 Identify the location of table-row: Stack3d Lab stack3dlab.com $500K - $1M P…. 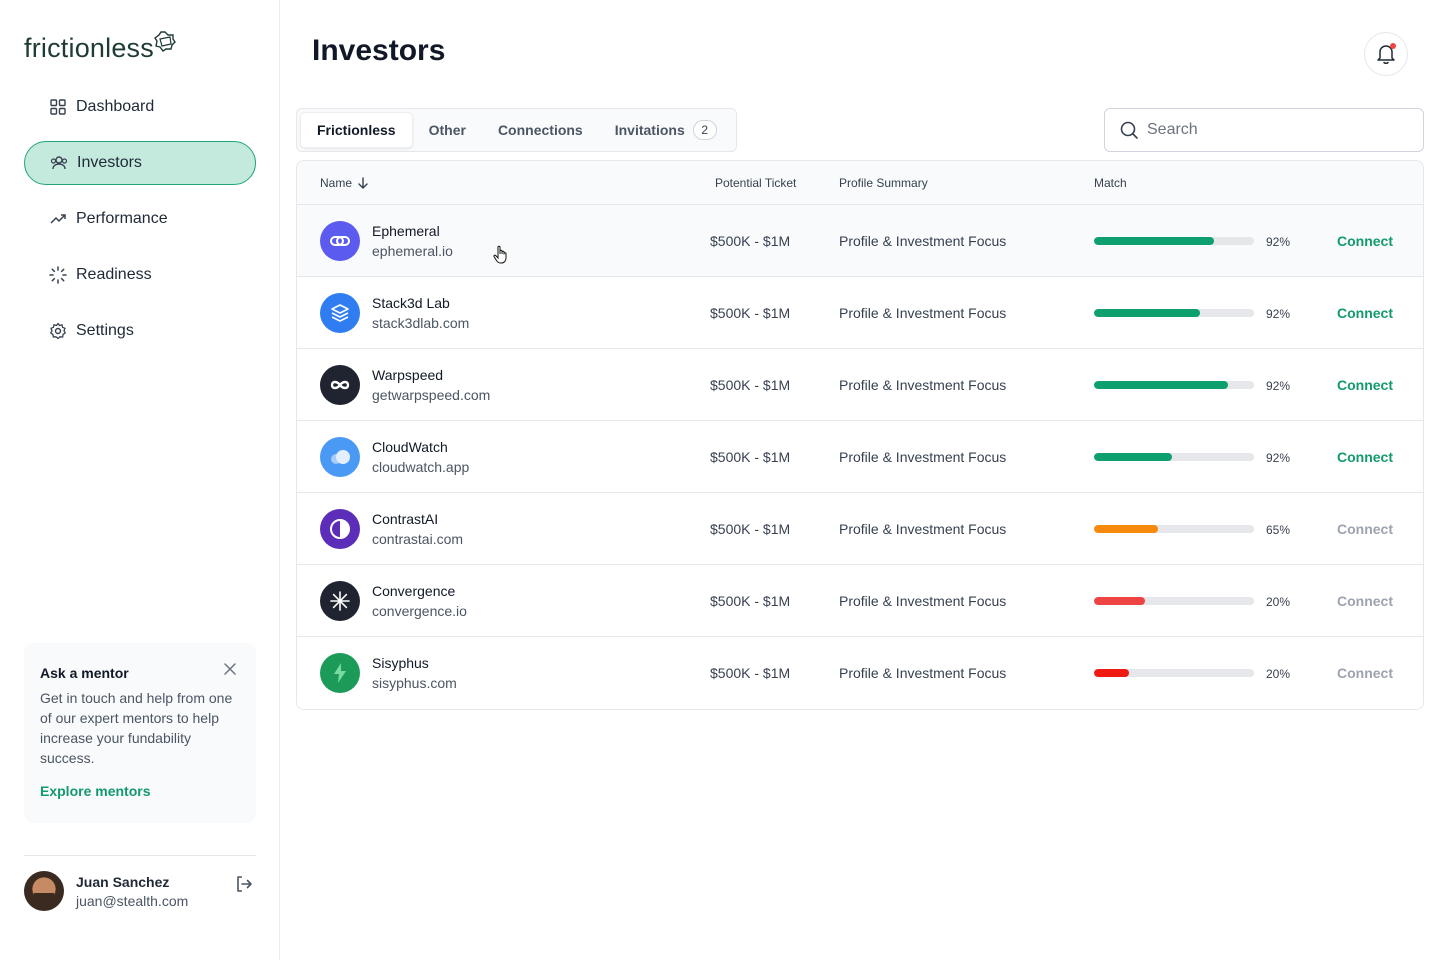
(860, 313).